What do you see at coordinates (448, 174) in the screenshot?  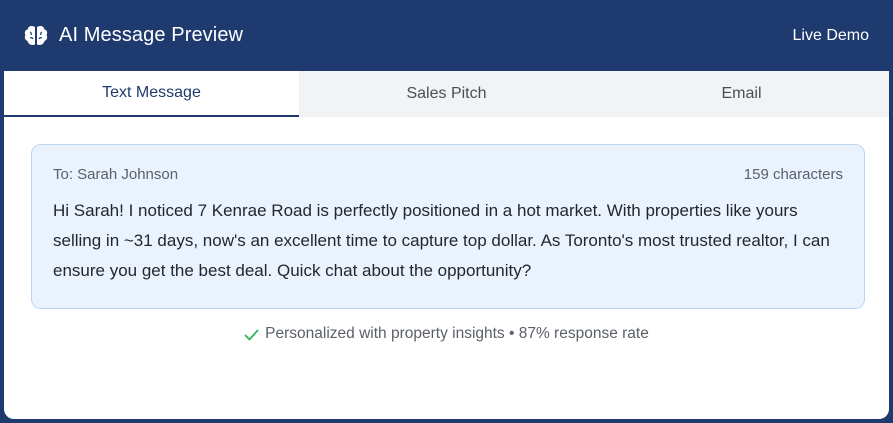 I see `message-meta: To: Sarah Johnson 159 characters` at bounding box center [448, 174].